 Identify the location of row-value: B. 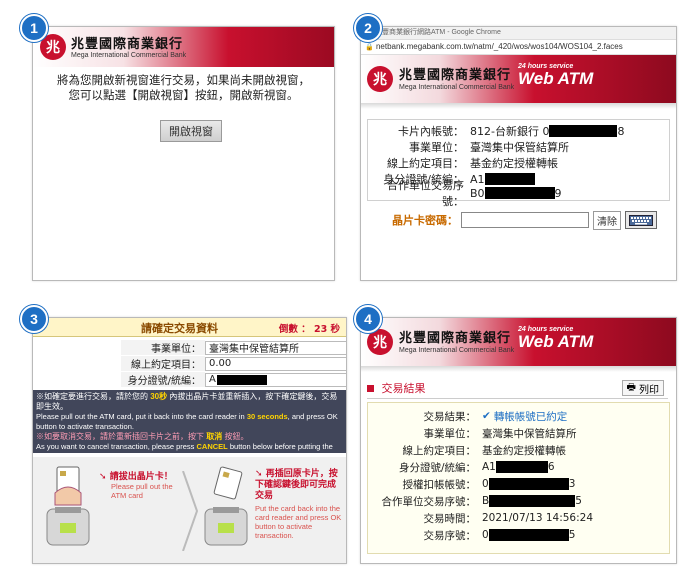
(486, 501).